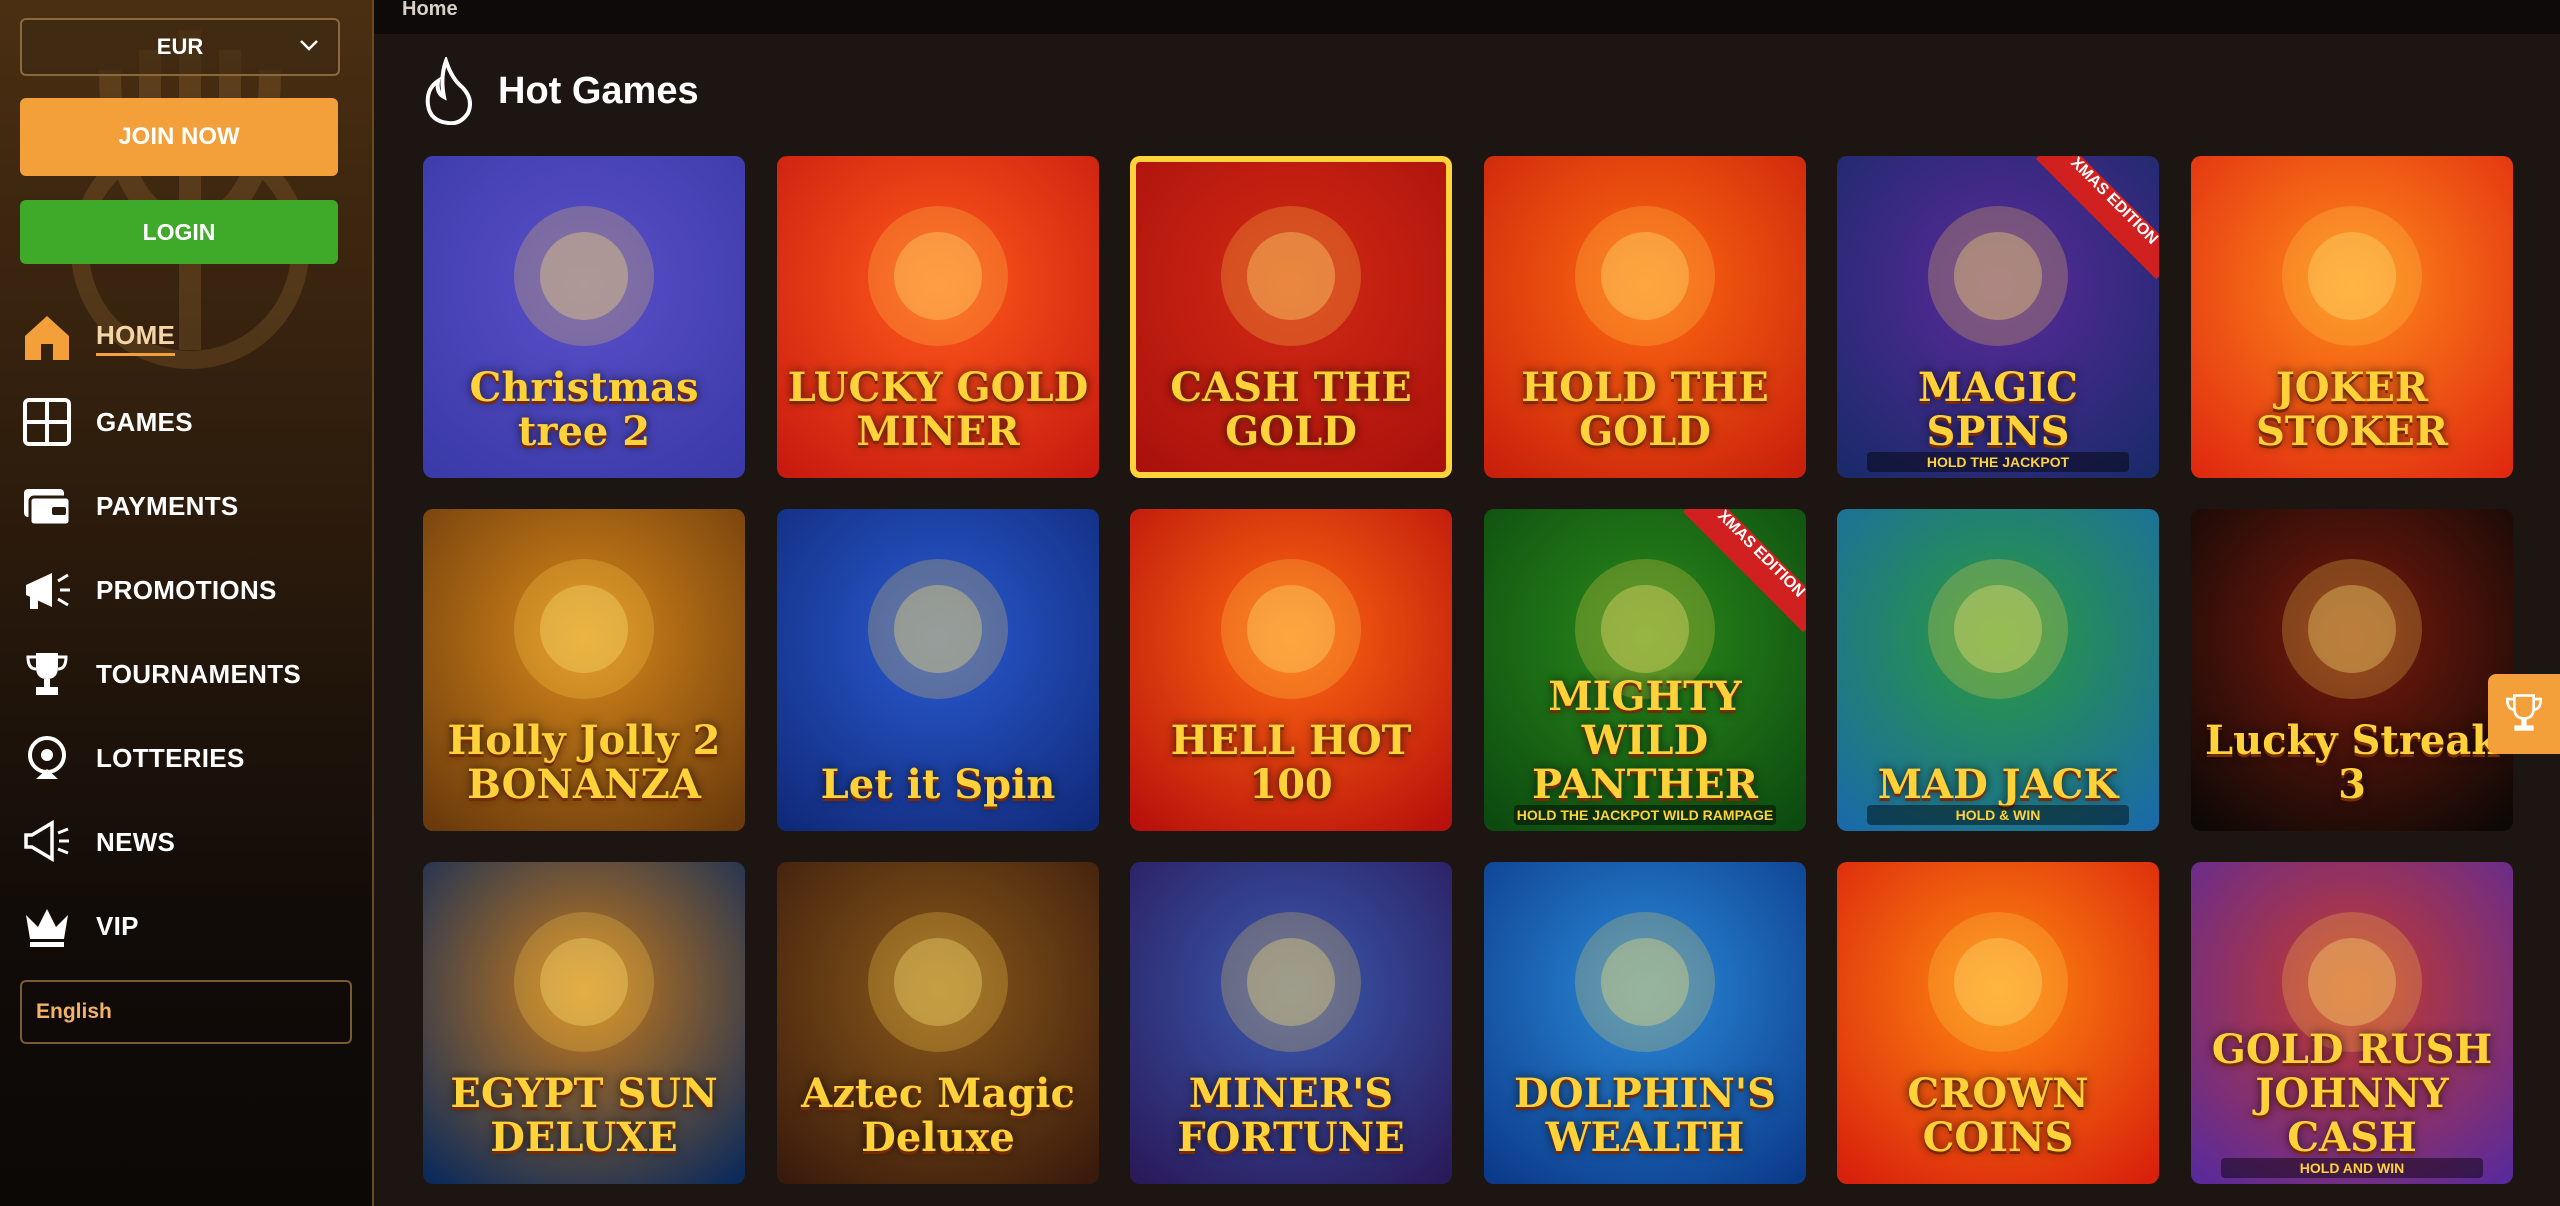 This screenshot has height=1206, width=2560. I want to click on lottery-wheel-icon, so click(47, 758).